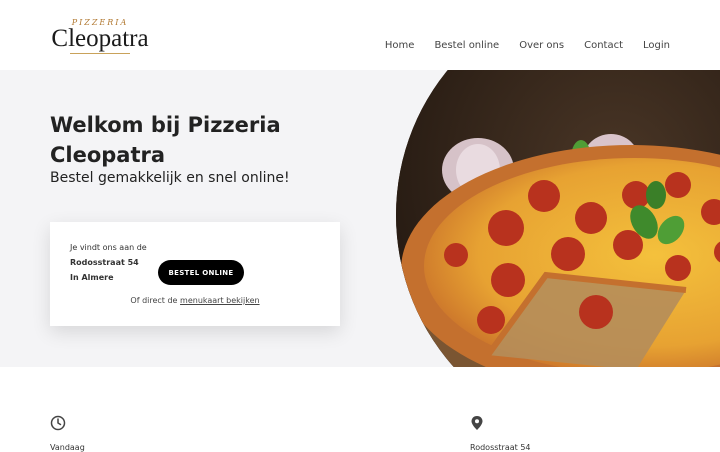  What do you see at coordinates (477, 423) in the screenshot?
I see `map-pin-icon` at bounding box center [477, 423].